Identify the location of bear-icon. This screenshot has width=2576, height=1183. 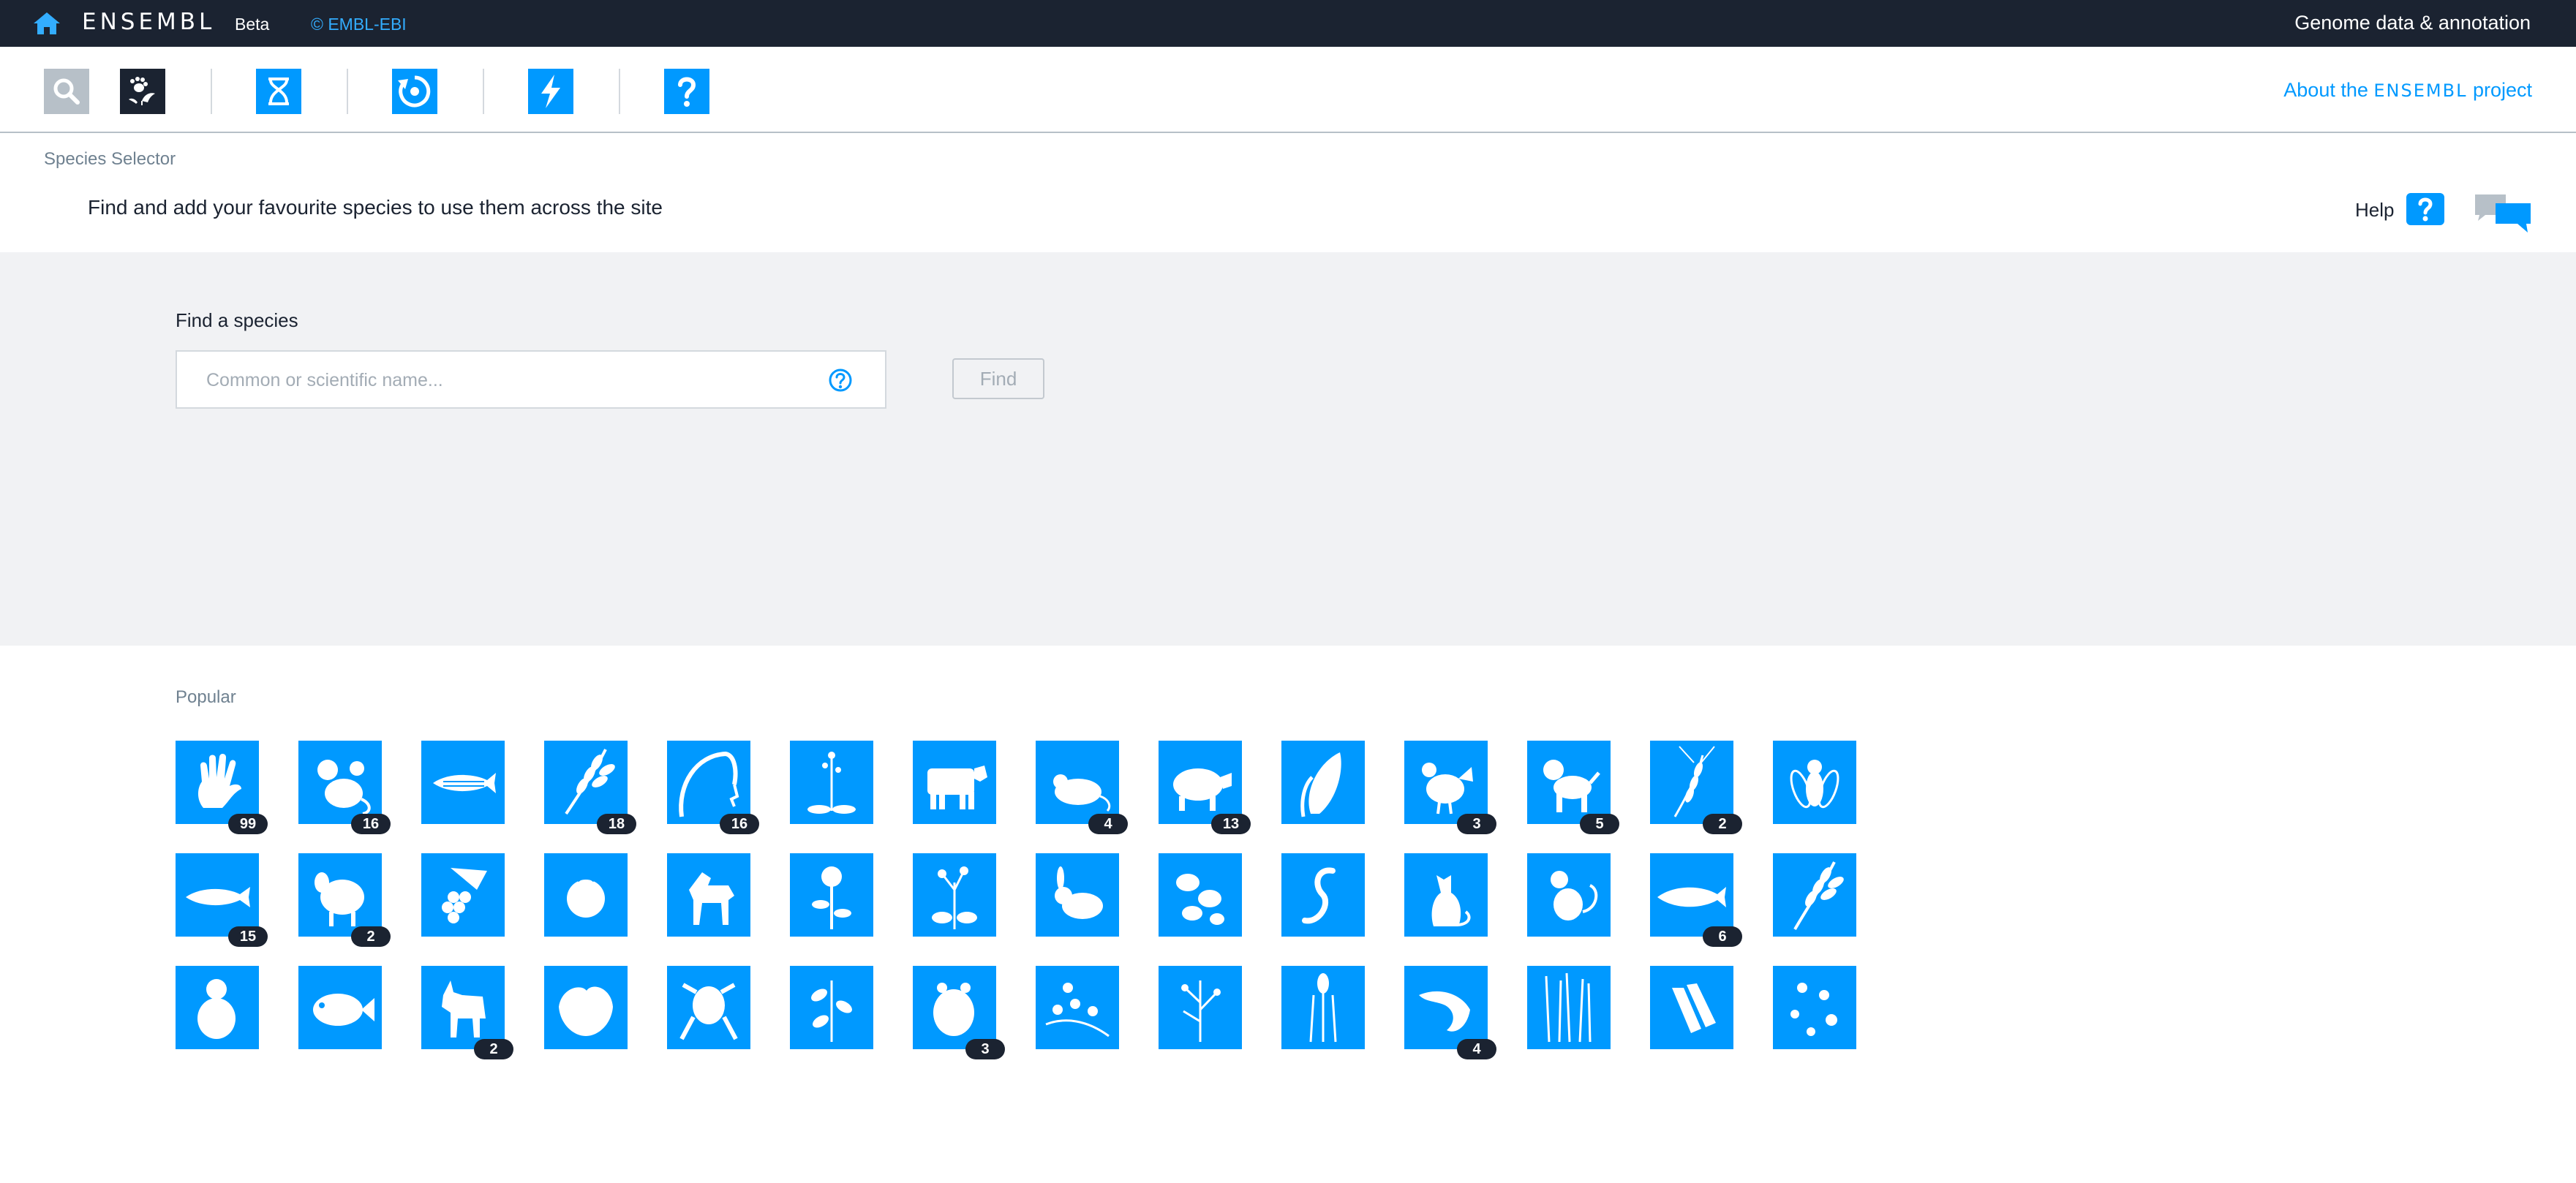
(216, 1009).